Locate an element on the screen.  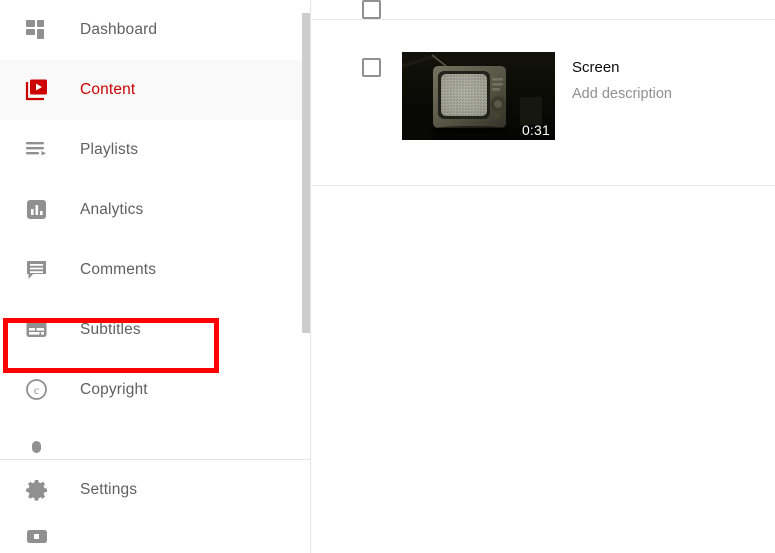
subtitles-icon is located at coordinates (37, 330).